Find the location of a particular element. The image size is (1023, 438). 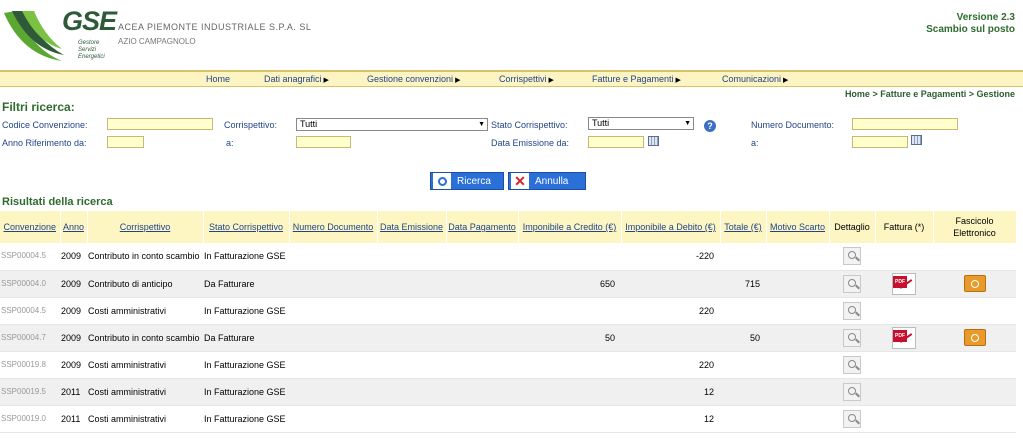

cell-imponibile-credito is located at coordinates (569, 419).